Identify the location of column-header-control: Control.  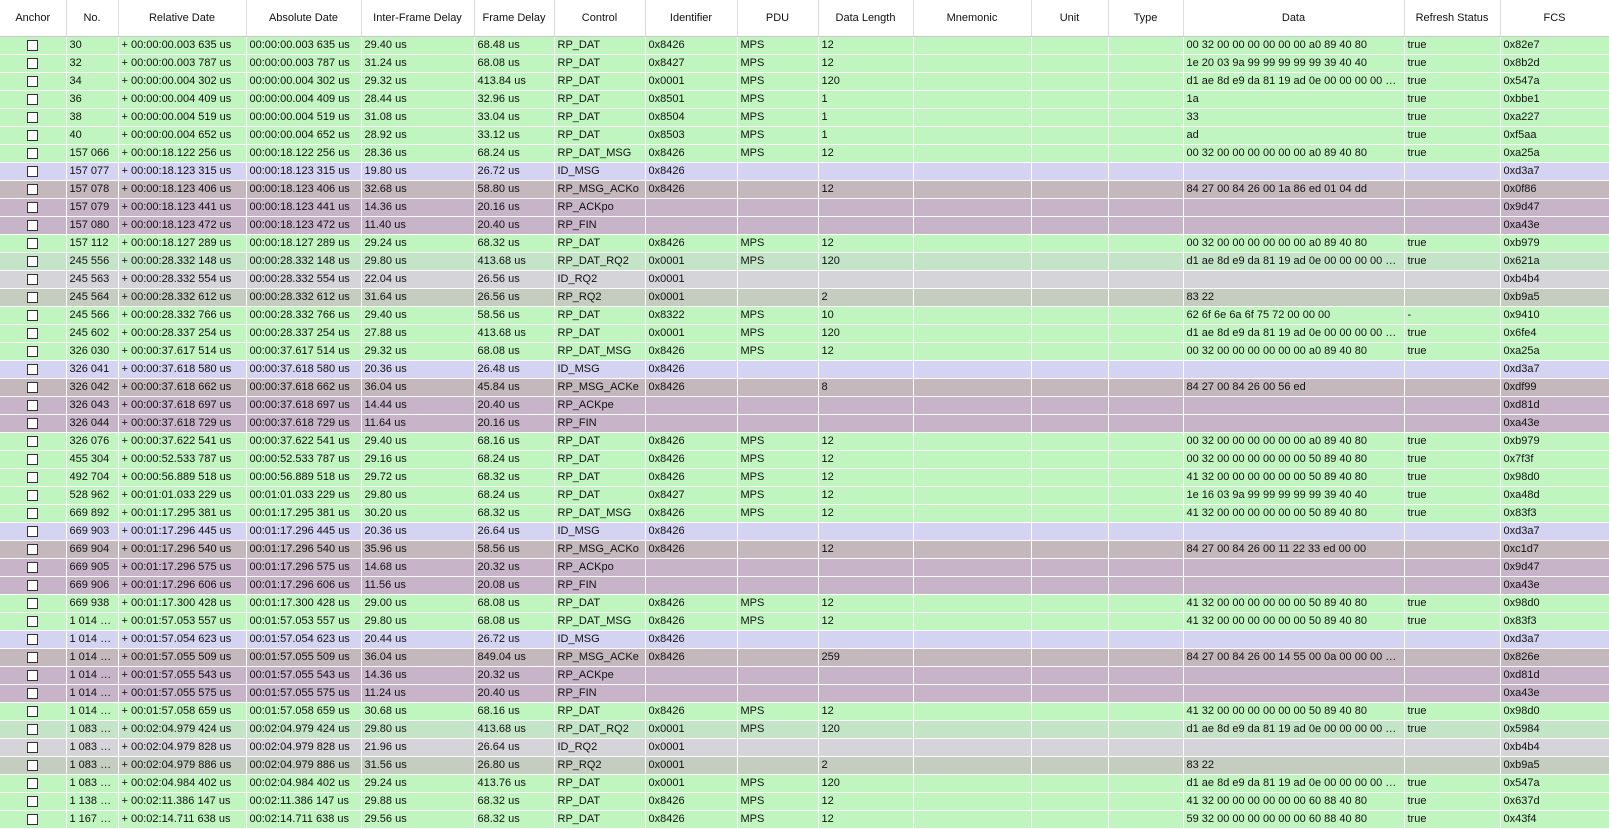
(600, 18).